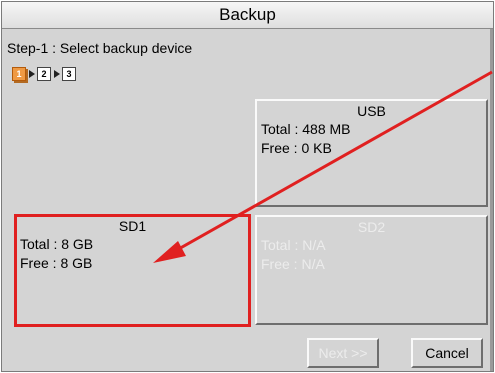 This screenshot has height=373, width=495. What do you see at coordinates (132, 270) in the screenshot?
I see `sd1-device-button: SD1 Total : 8 GB Free : 8 GB` at bounding box center [132, 270].